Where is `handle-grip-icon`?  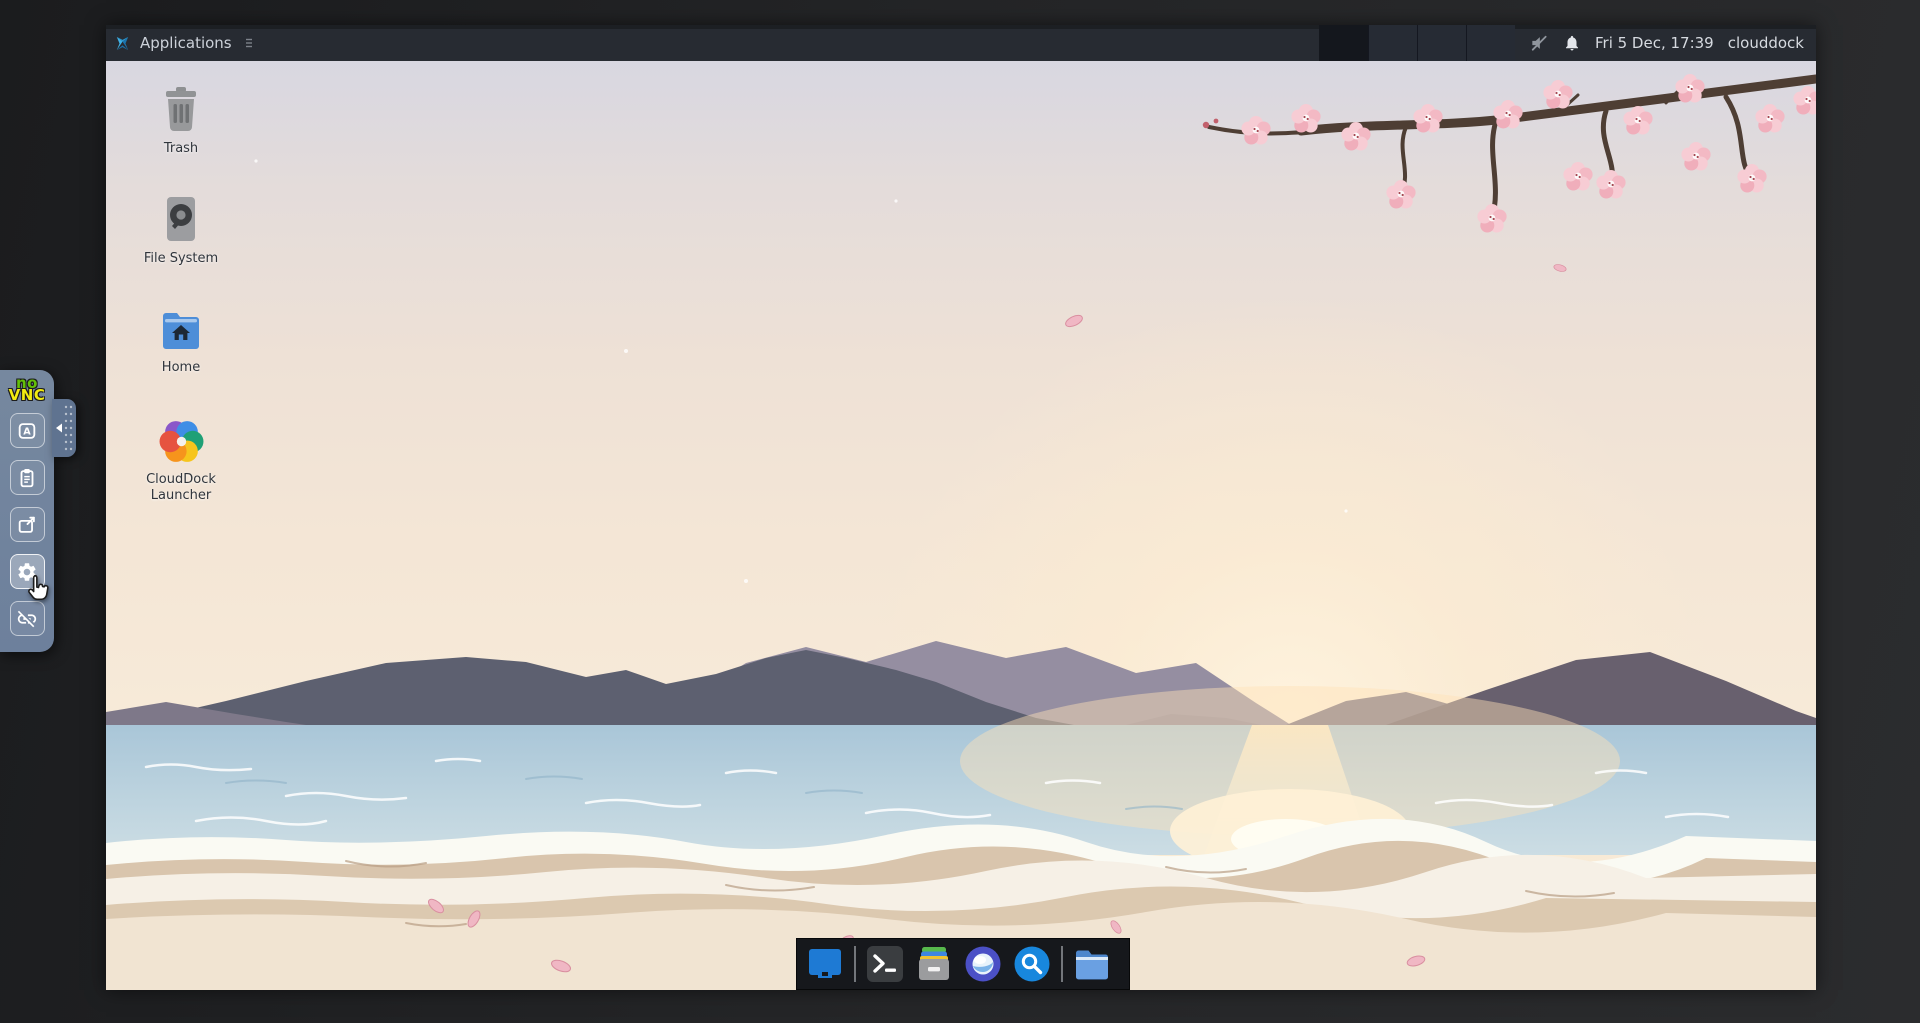
handle-grip-icon is located at coordinates (64, 428).